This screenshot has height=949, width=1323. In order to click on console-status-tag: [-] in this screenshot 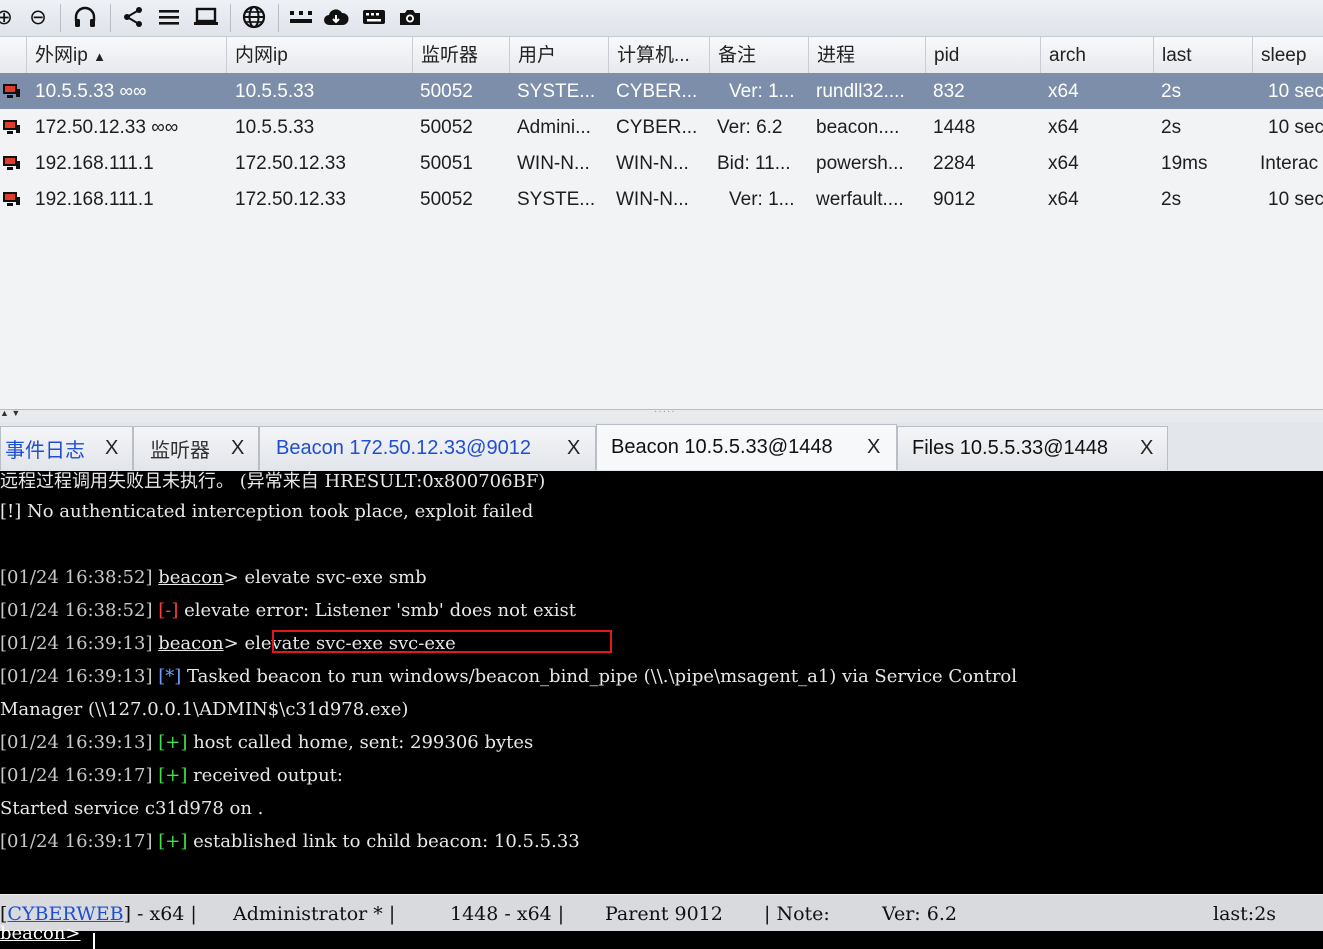, I will do `click(168, 610)`.